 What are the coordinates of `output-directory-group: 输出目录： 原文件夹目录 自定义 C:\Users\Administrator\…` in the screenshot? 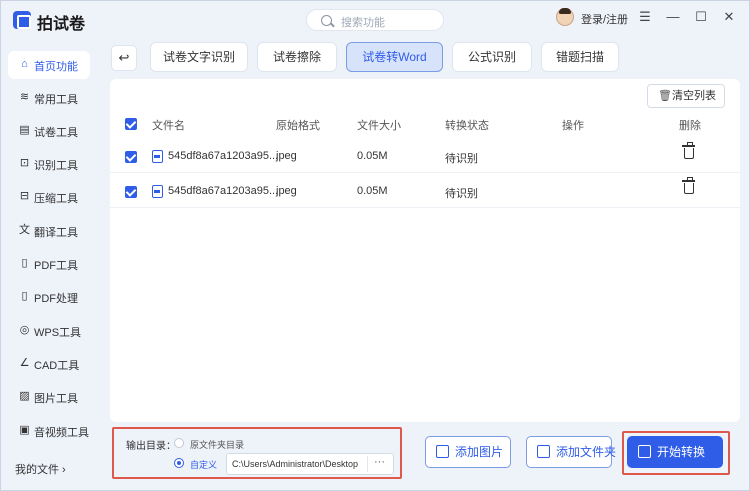 It's located at (257, 453).